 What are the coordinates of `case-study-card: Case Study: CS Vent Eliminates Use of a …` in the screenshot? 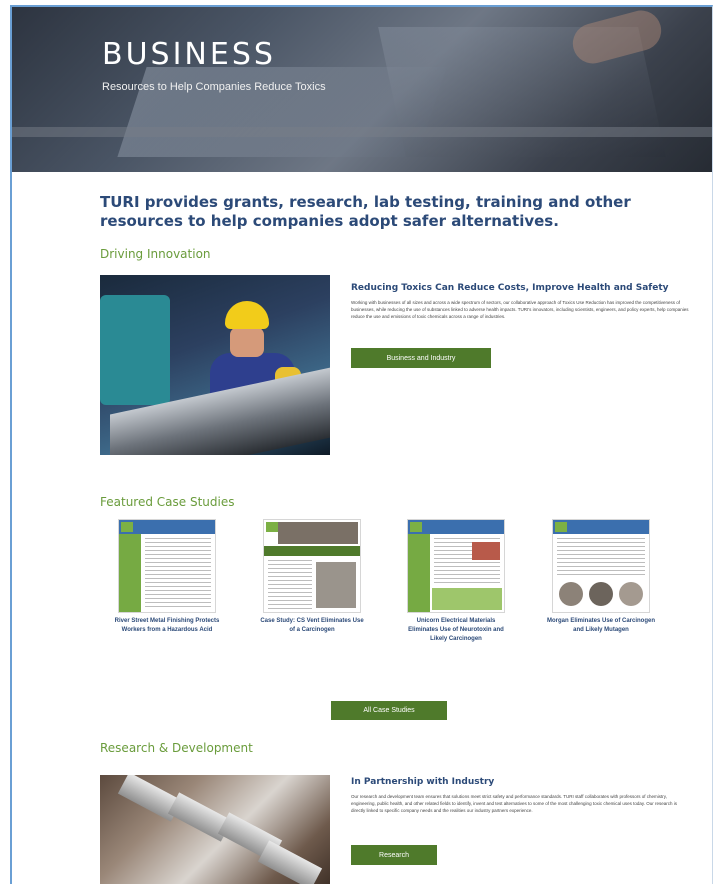 It's located at (312, 577).